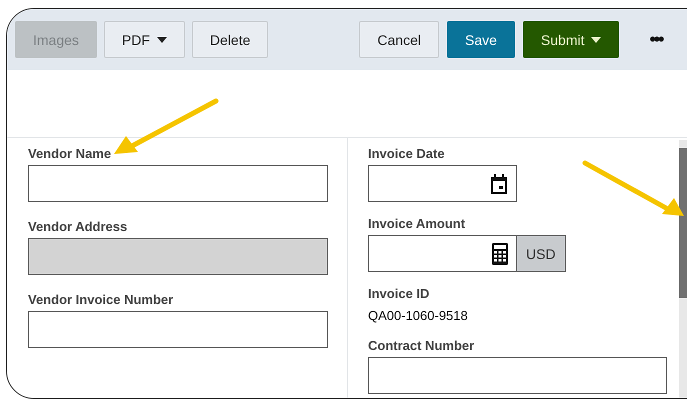  Describe the element at coordinates (499, 184) in the screenshot. I see `calendar-icon` at that location.